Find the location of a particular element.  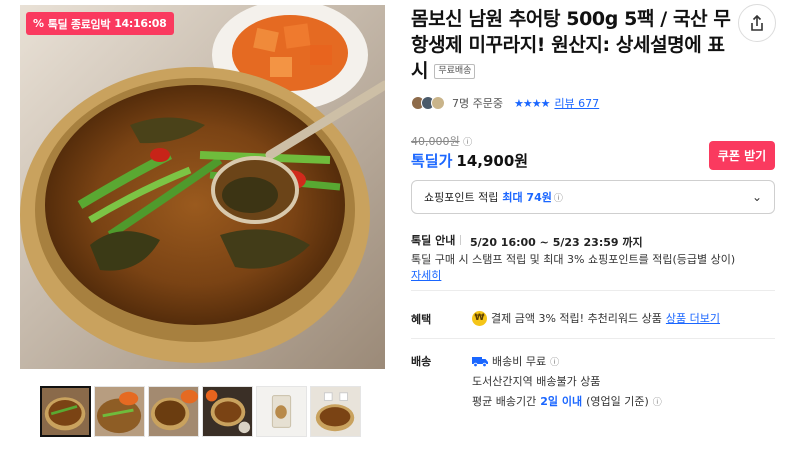

deal-countdown: 14:16:08 is located at coordinates (140, 23).